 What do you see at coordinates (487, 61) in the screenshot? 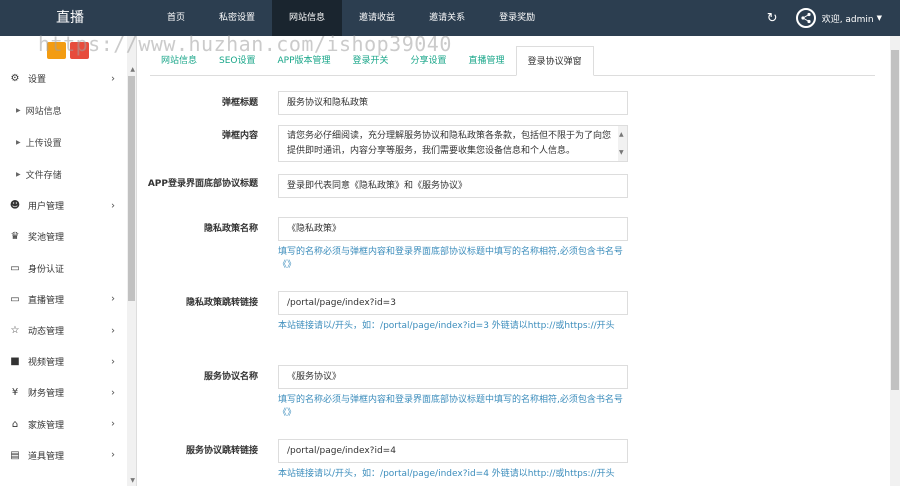
I see `tab-live-manage: 直播管理` at bounding box center [487, 61].